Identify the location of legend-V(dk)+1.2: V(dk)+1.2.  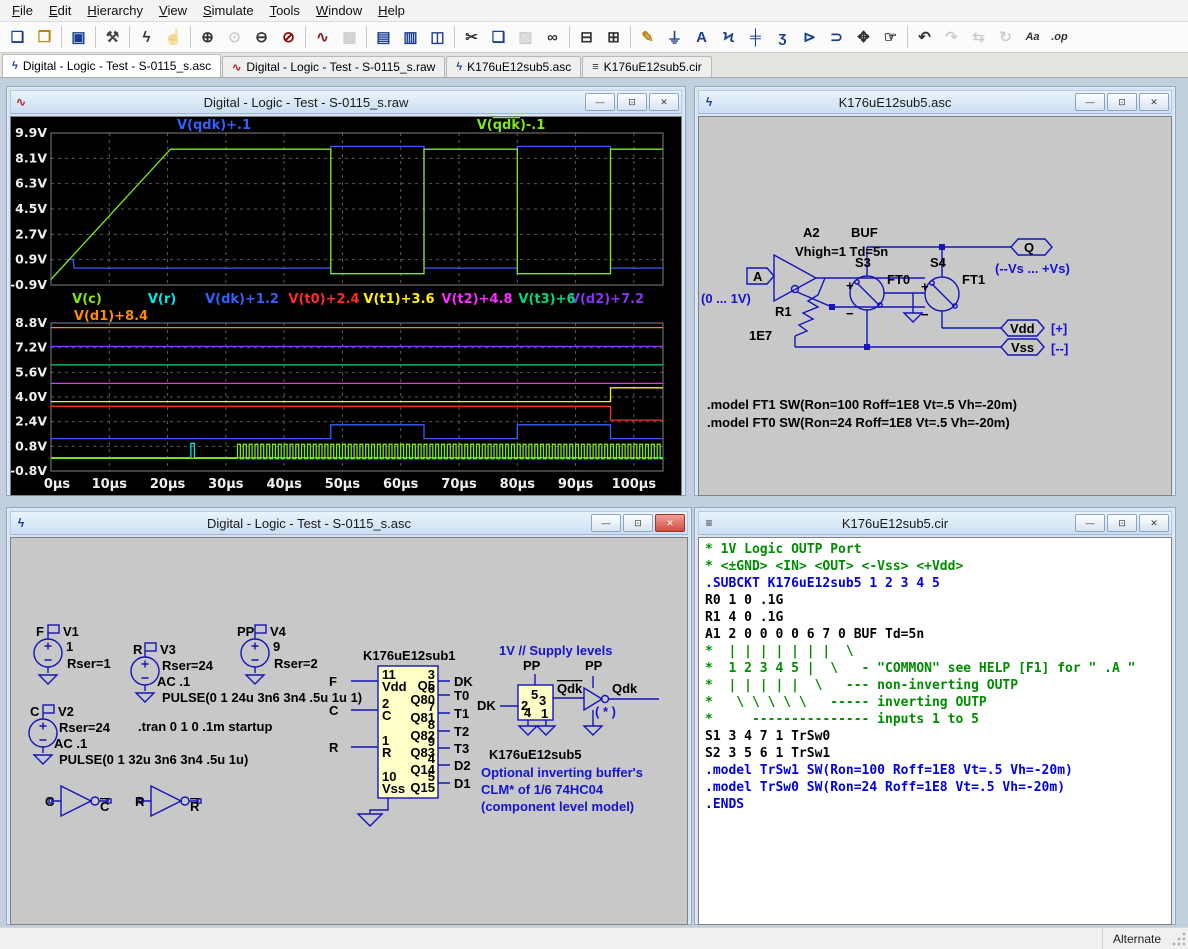
(242, 299).